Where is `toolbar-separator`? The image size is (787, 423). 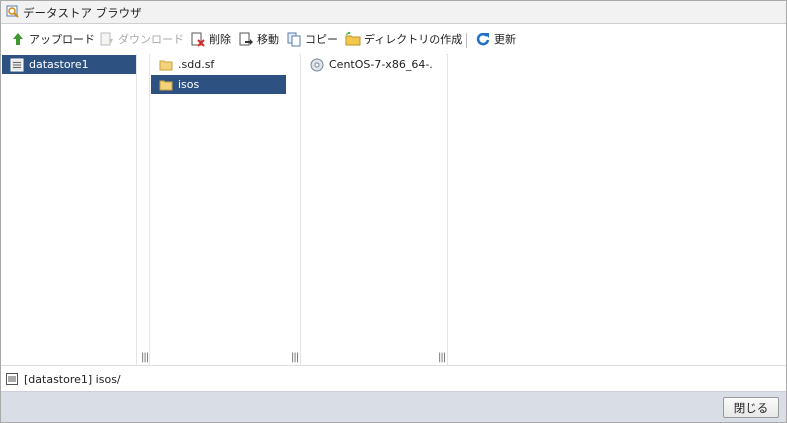 toolbar-separator is located at coordinates (466, 40).